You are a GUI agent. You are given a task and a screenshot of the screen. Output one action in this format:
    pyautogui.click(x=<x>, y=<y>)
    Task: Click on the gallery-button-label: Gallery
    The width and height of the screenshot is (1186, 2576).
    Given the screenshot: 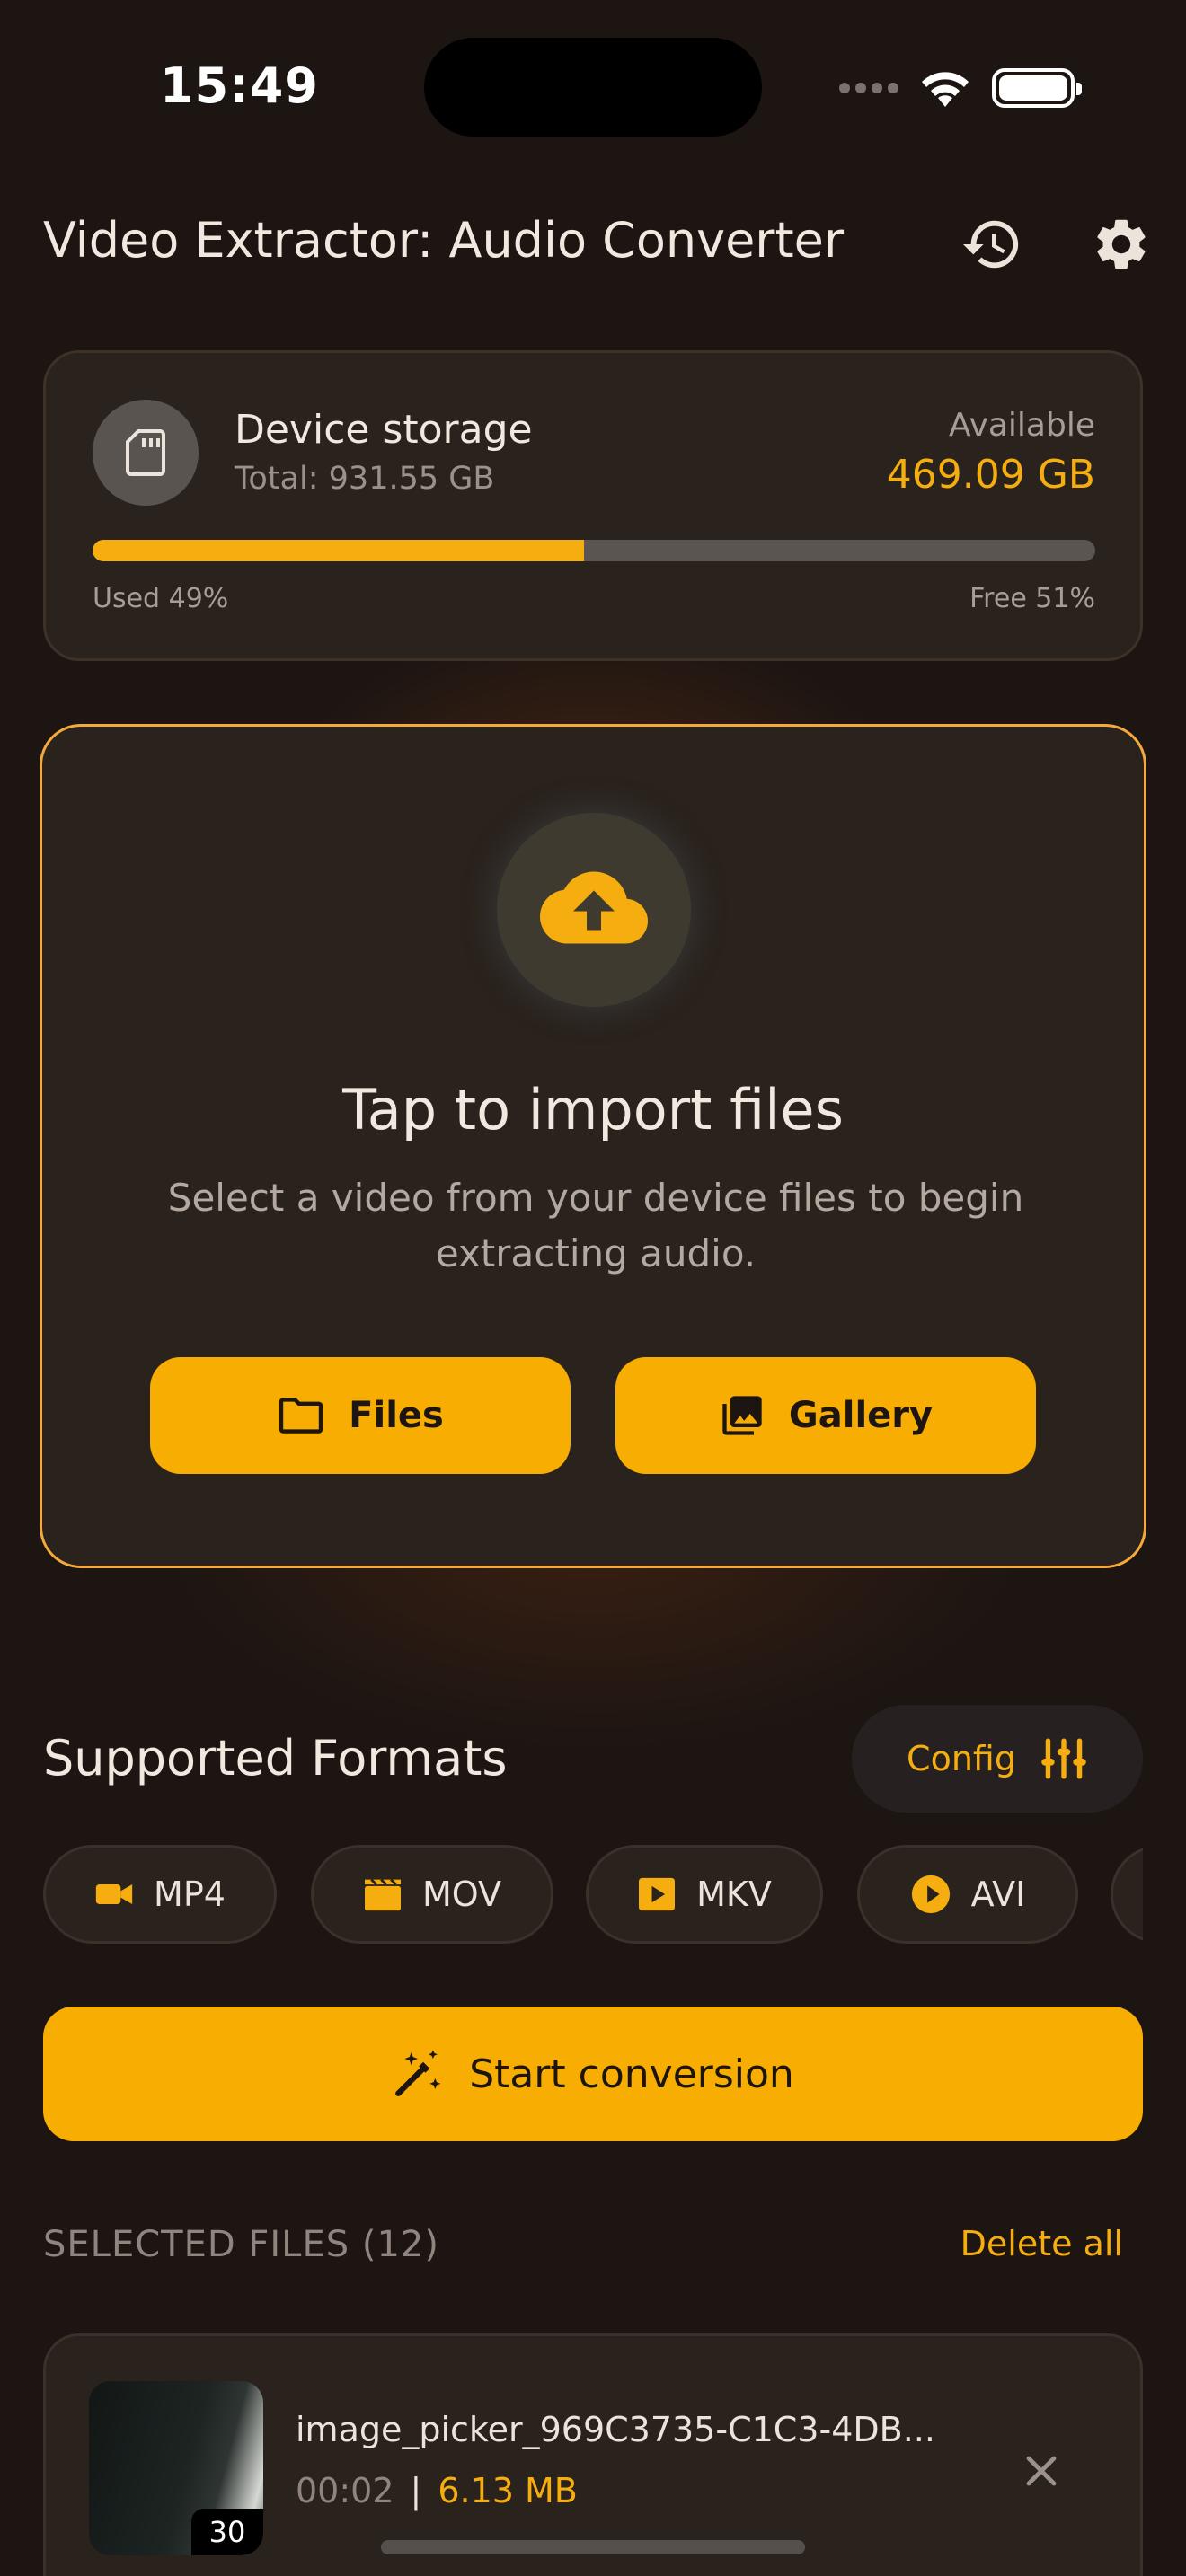 What is the action you would take?
    pyautogui.click(x=861, y=1415)
    